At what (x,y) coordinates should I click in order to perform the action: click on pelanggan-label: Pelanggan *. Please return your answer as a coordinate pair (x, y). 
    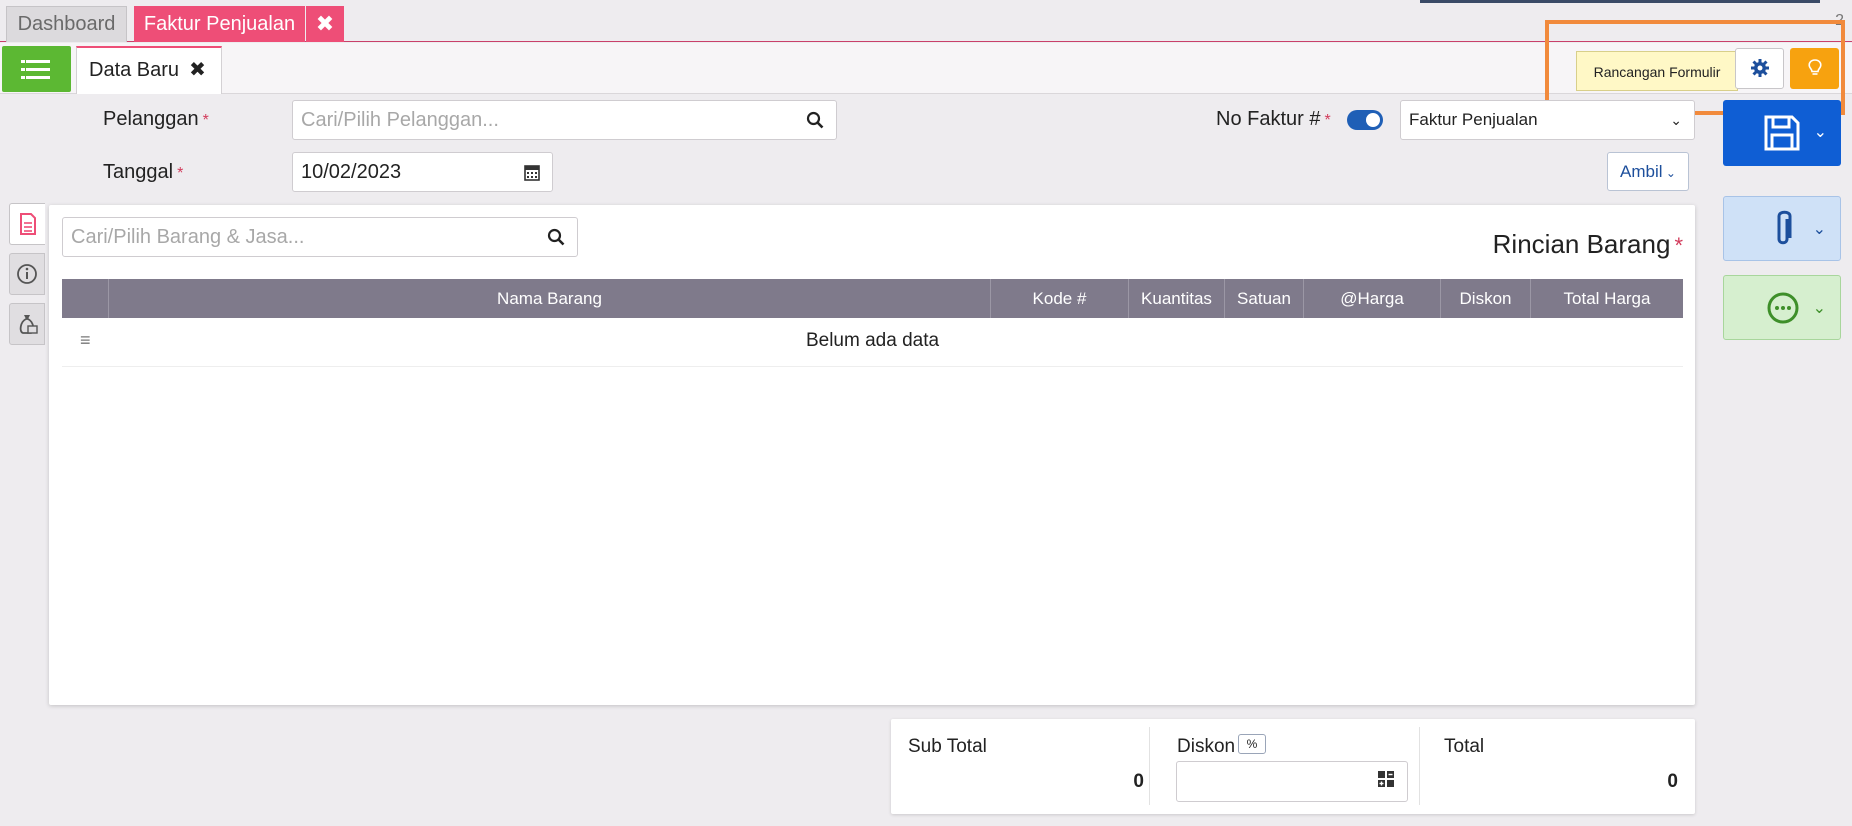
    Looking at the image, I should click on (156, 119).